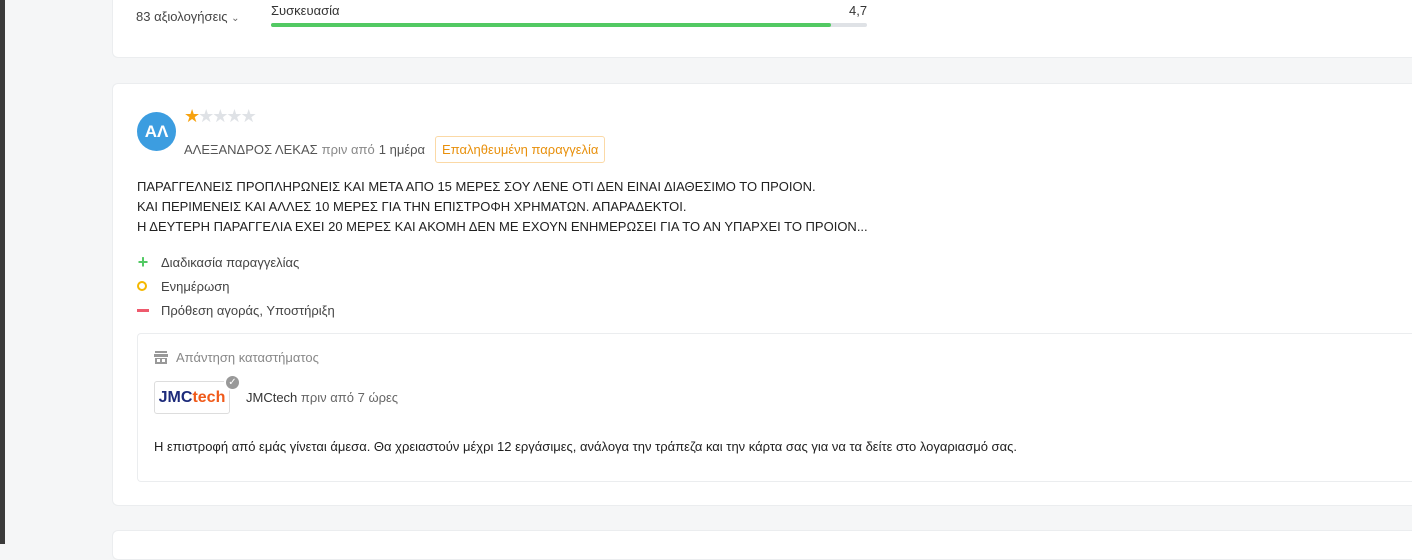 This screenshot has width=1412, height=560. Describe the element at coordinates (142, 286) in the screenshot. I see `circle-icon` at that location.